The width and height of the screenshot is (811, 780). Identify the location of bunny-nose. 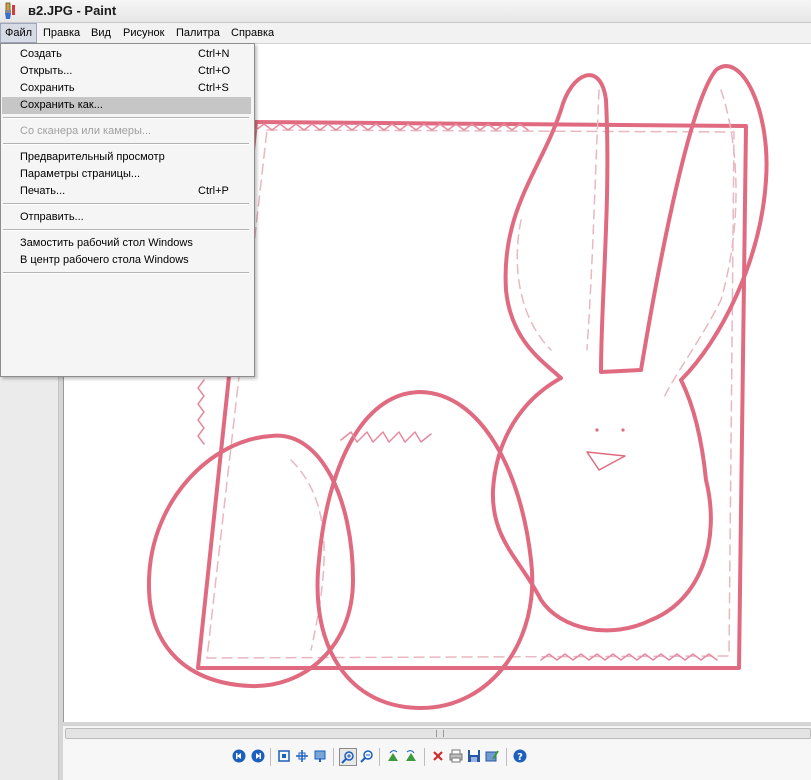
(606, 461).